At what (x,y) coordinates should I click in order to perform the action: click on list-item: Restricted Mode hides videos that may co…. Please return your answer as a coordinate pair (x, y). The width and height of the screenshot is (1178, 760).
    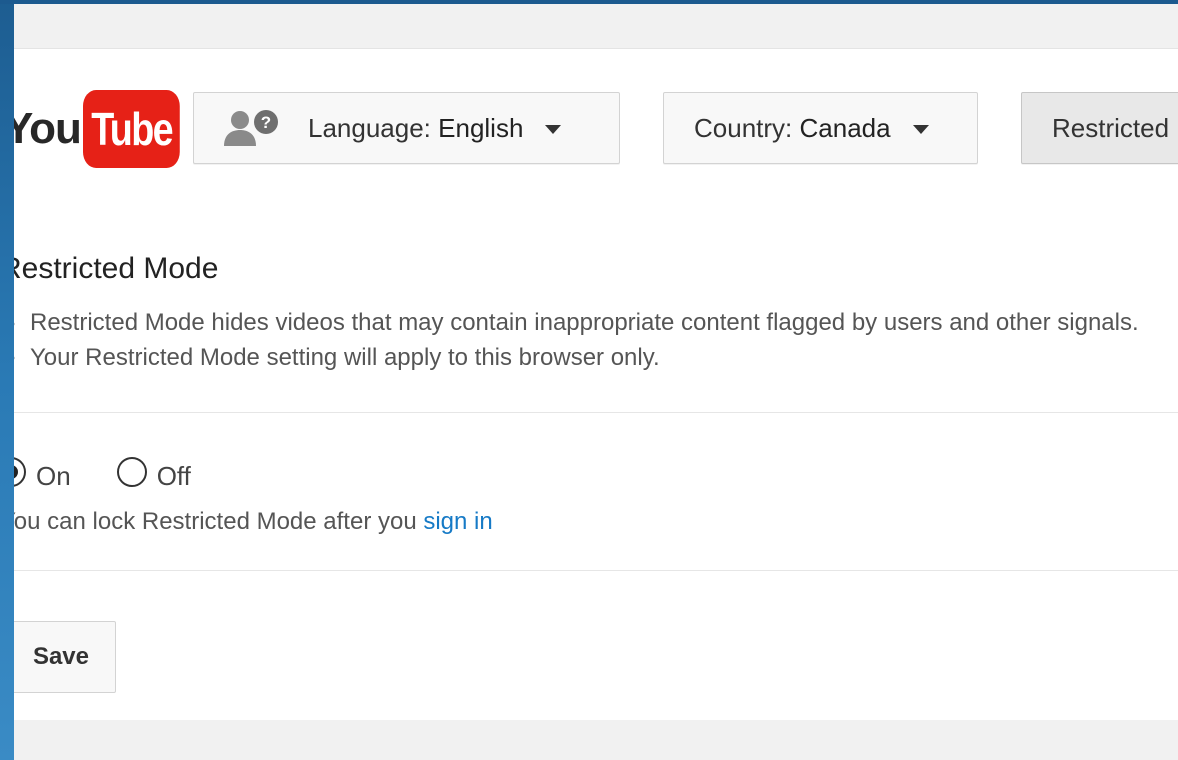
    Looking at the image, I should click on (576, 323).